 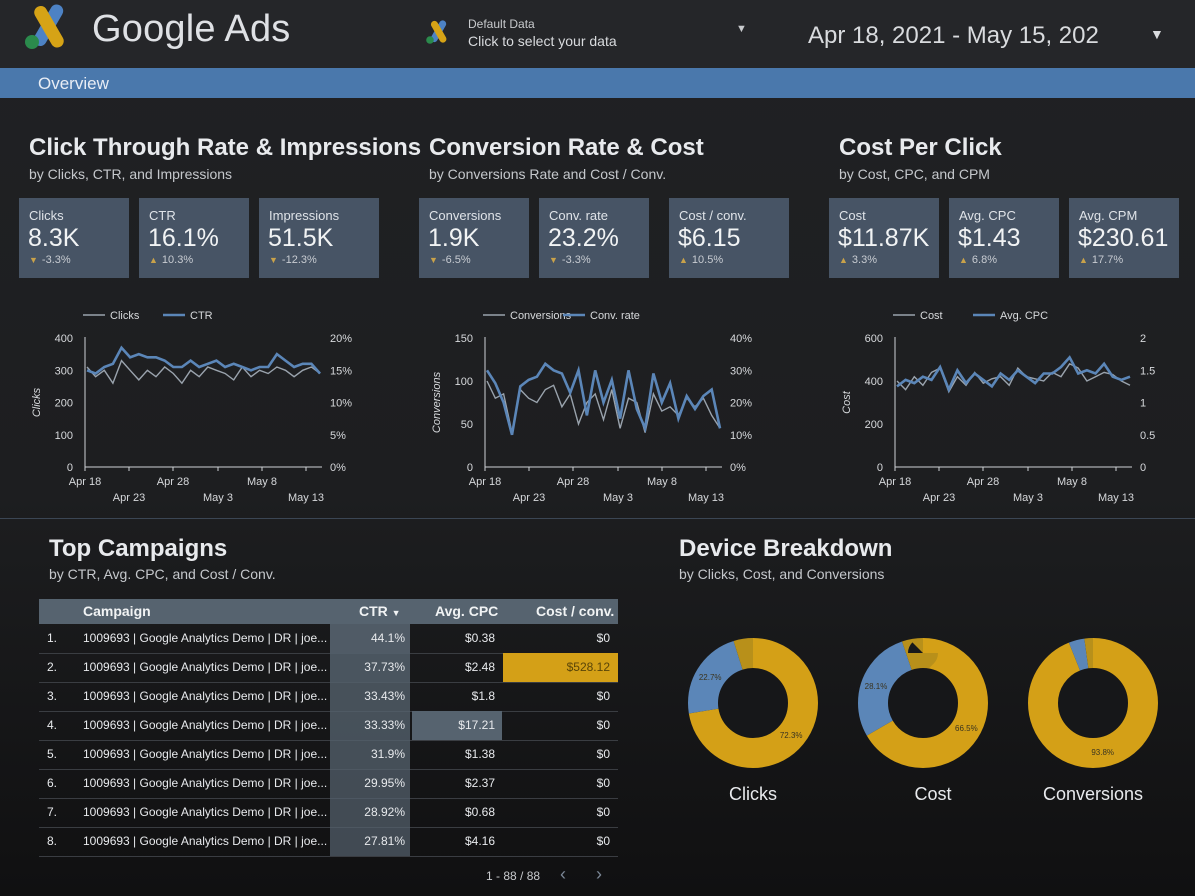 What do you see at coordinates (1124, 238) in the screenshot?
I see `kpi-card-avg-cpm: Avg. CPM $230.61 ▲ 17.7%` at bounding box center [1124, 238].